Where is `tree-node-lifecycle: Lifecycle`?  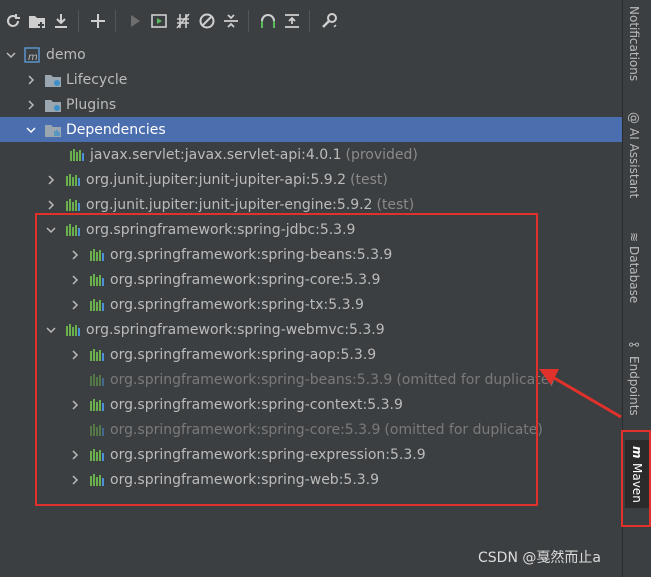 tree-node-lifecycle: Lifecycle is located at coordinates (311, 79).